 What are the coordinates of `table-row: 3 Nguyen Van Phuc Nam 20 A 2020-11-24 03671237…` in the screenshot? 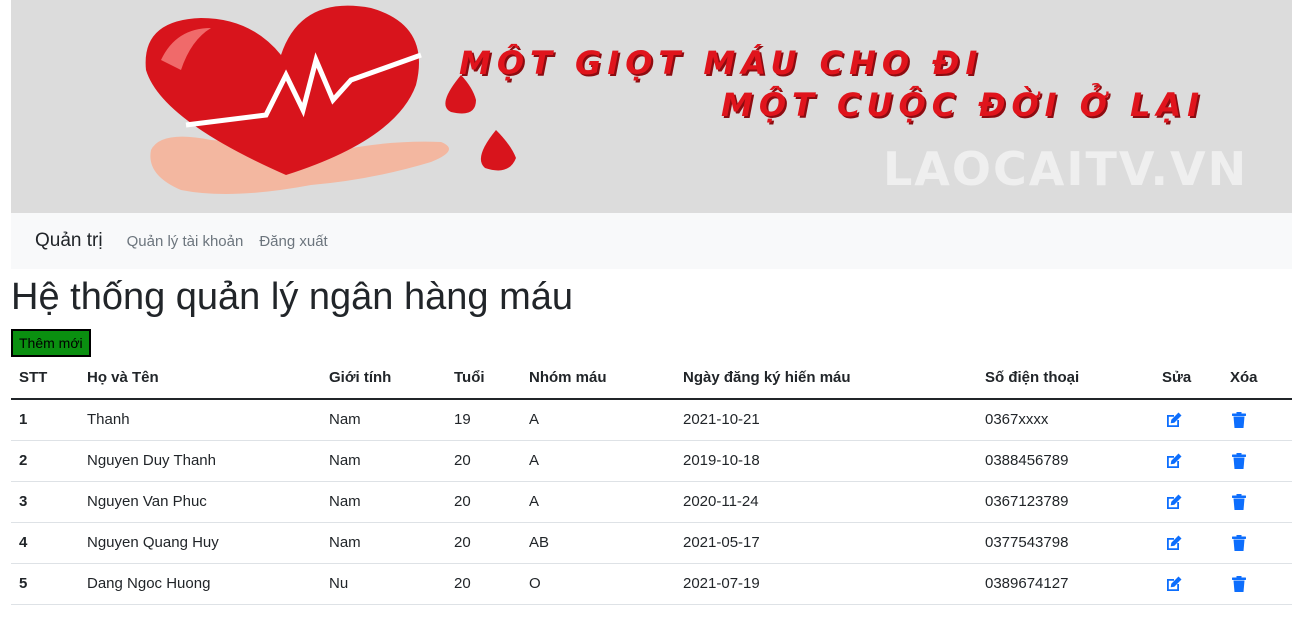 It's located at (651, 502).